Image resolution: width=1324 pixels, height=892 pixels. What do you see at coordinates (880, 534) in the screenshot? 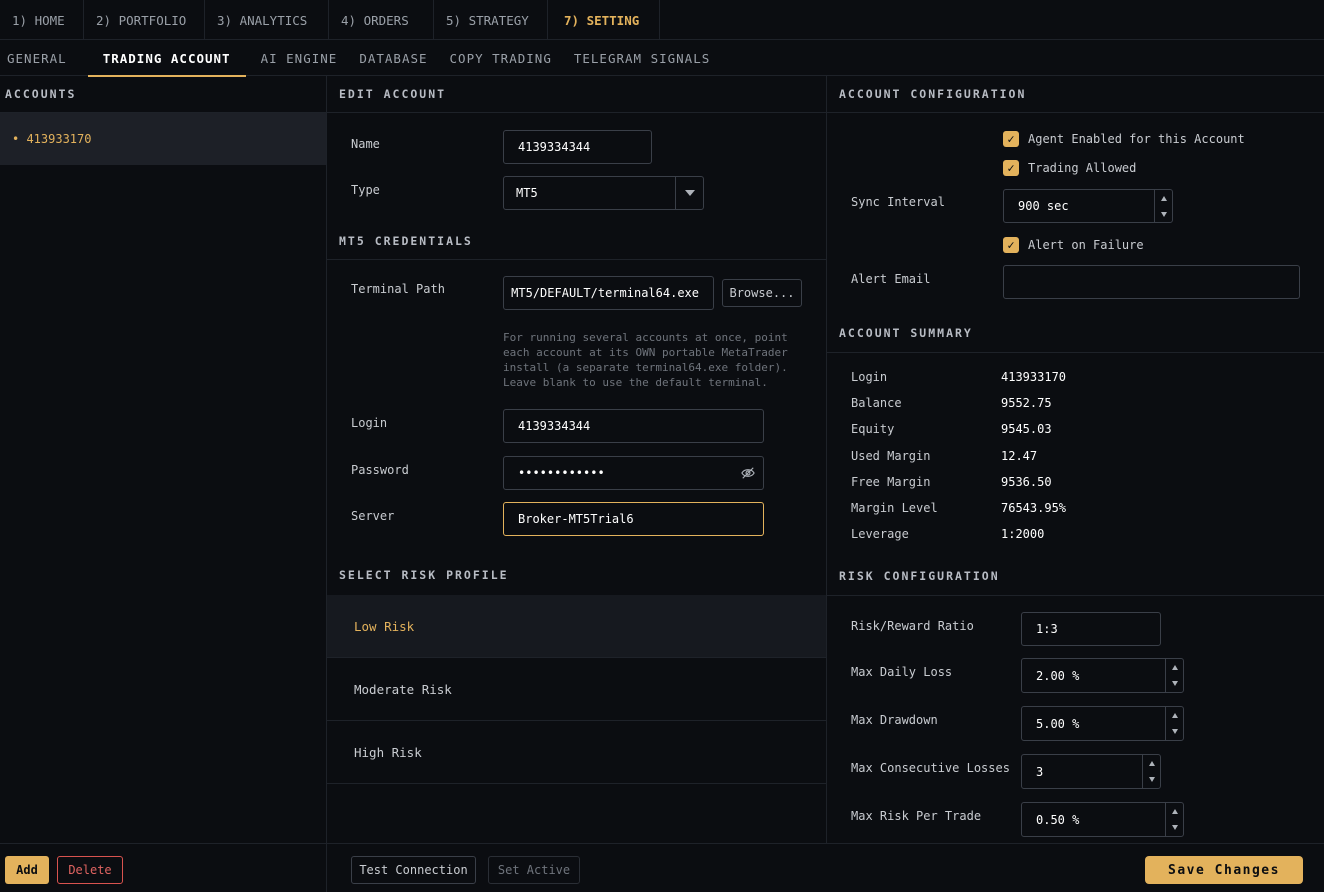
I see `summary-leverage-label: Leverage` at bounding box center [880, 534].